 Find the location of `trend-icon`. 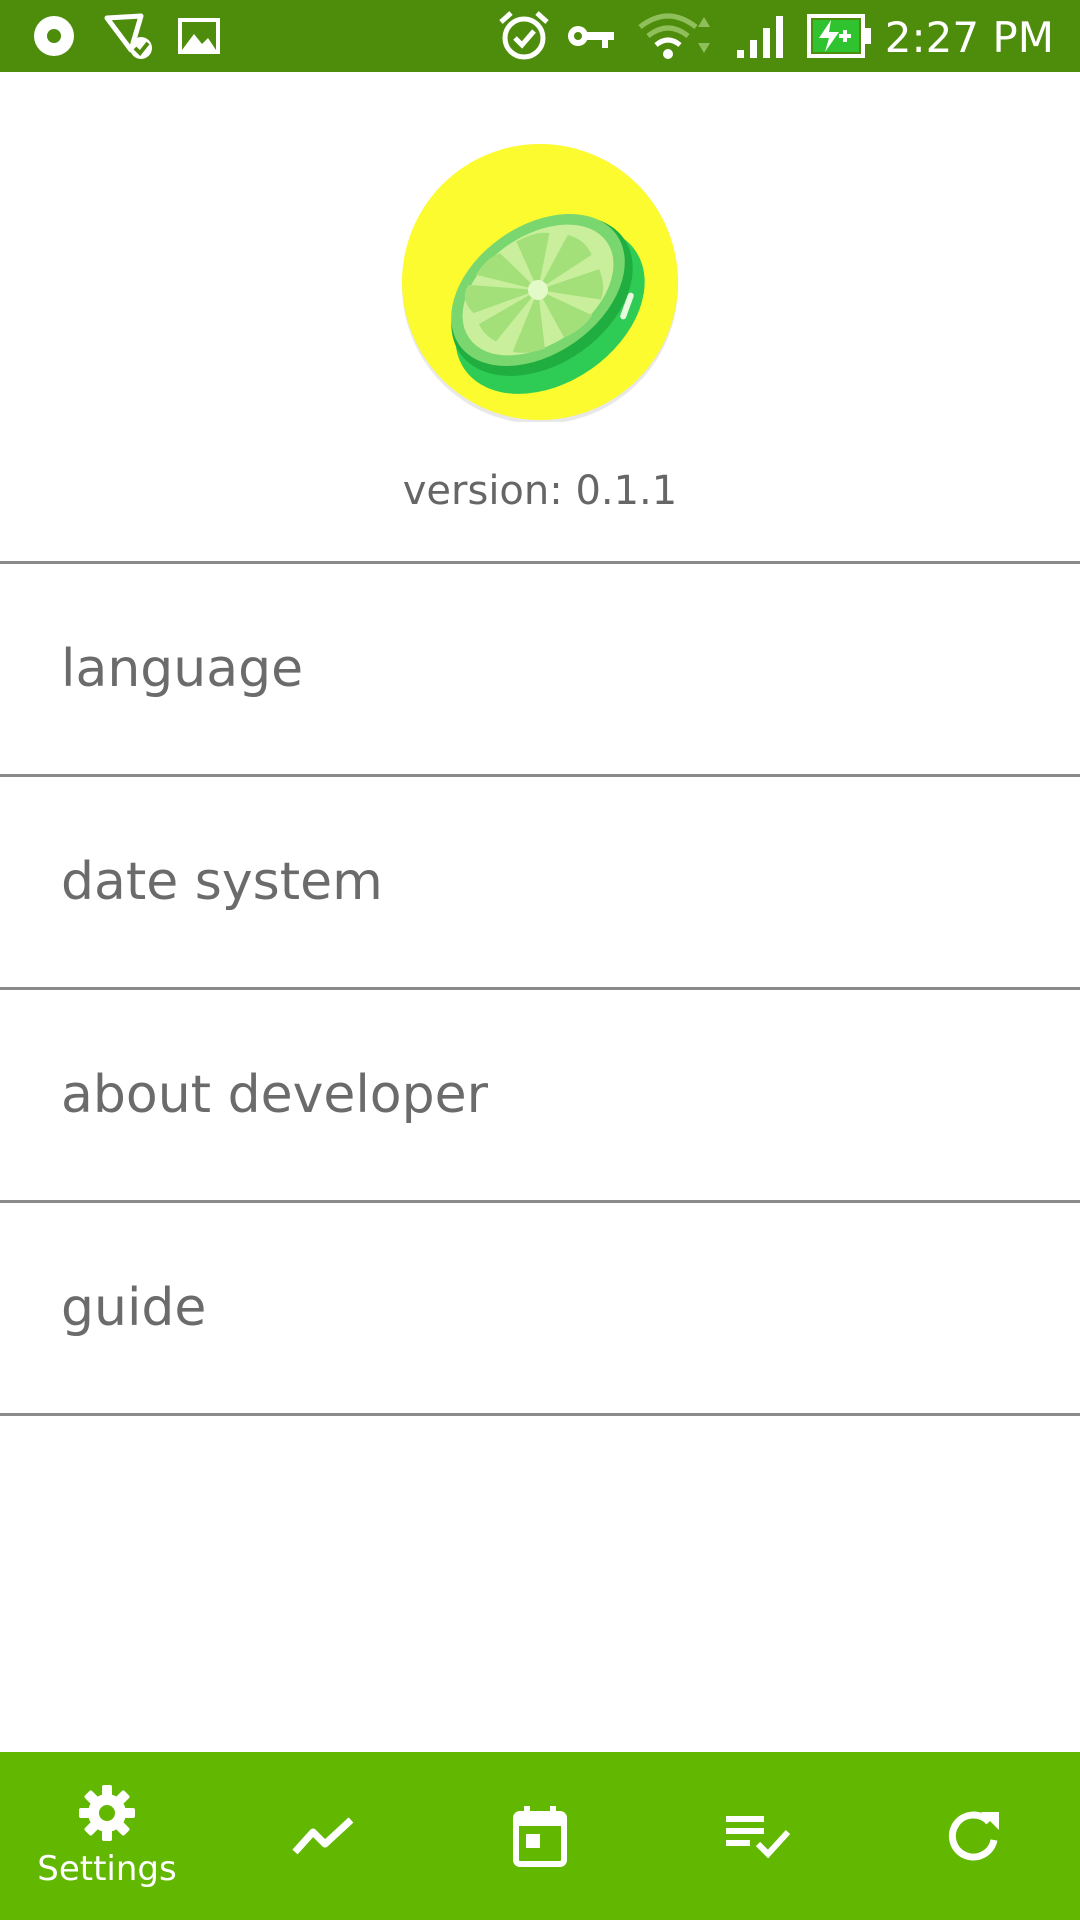

trend-icon is located at coordinates (323, 1836).